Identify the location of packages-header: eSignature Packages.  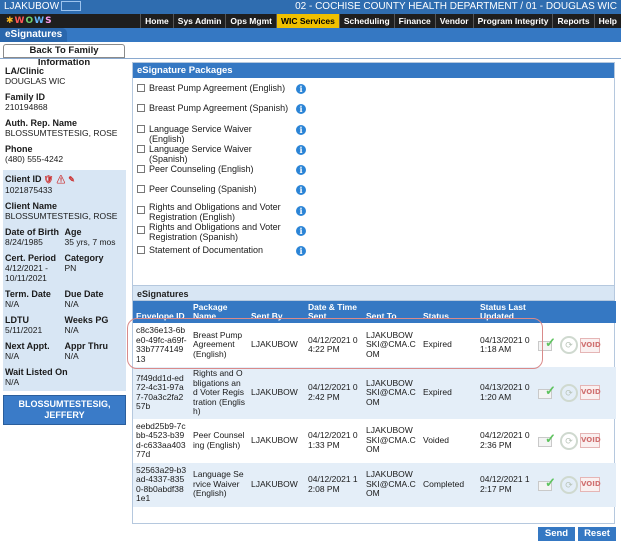
(373, 70).